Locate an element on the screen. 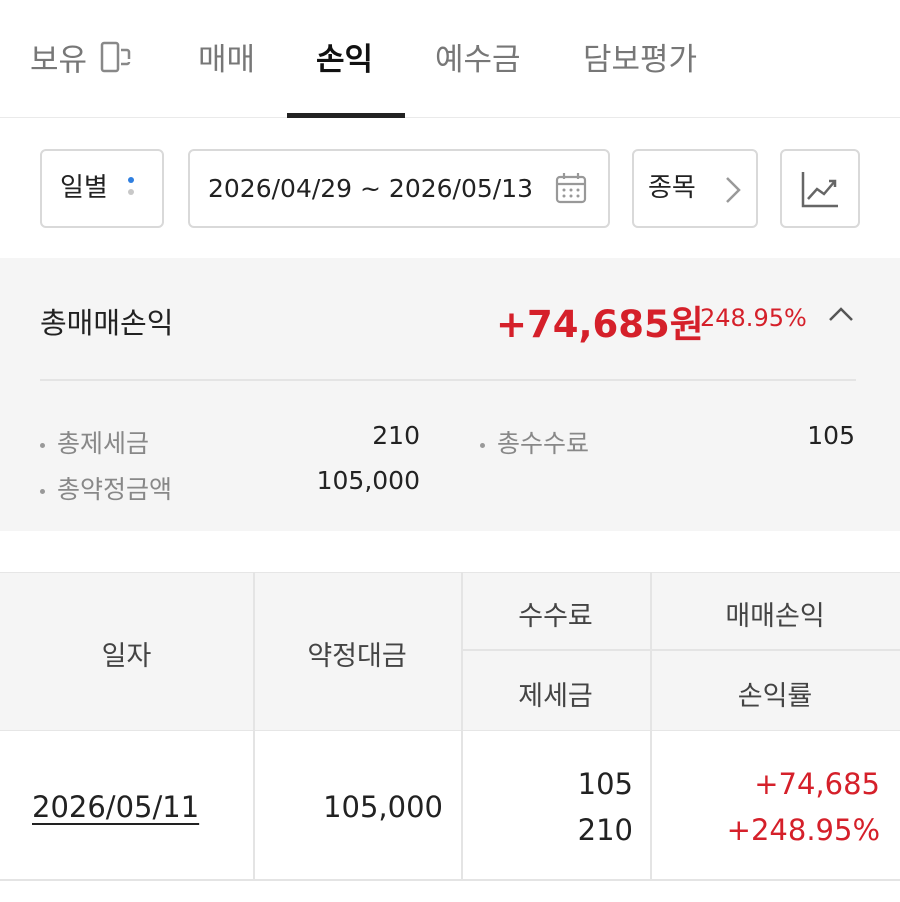  date-range-picker: 2026/04/29 ~ 2026/05/13 is located at coordinates (399, 188).